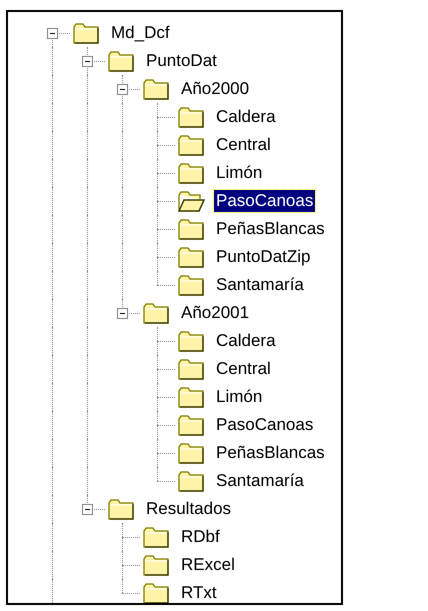 The width and height of the screenshot is (428, 611). I want to click on tree-item: RDbf, so click(200, 537).